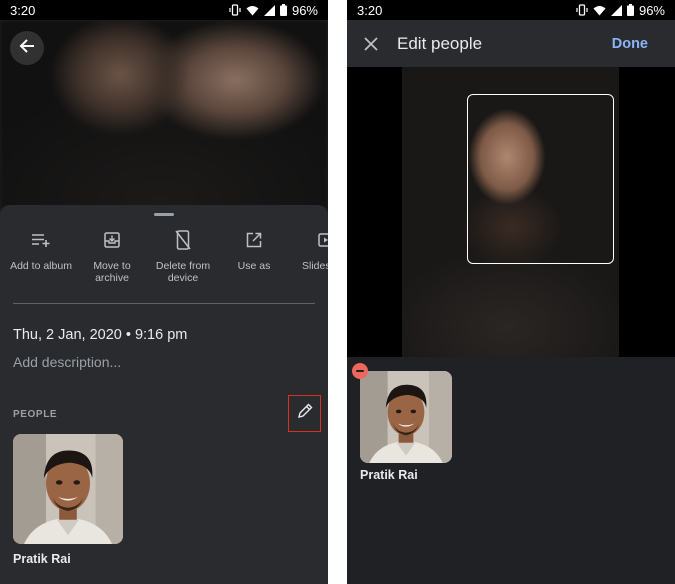  I want to click on pencil-icon, so click(305, 413).